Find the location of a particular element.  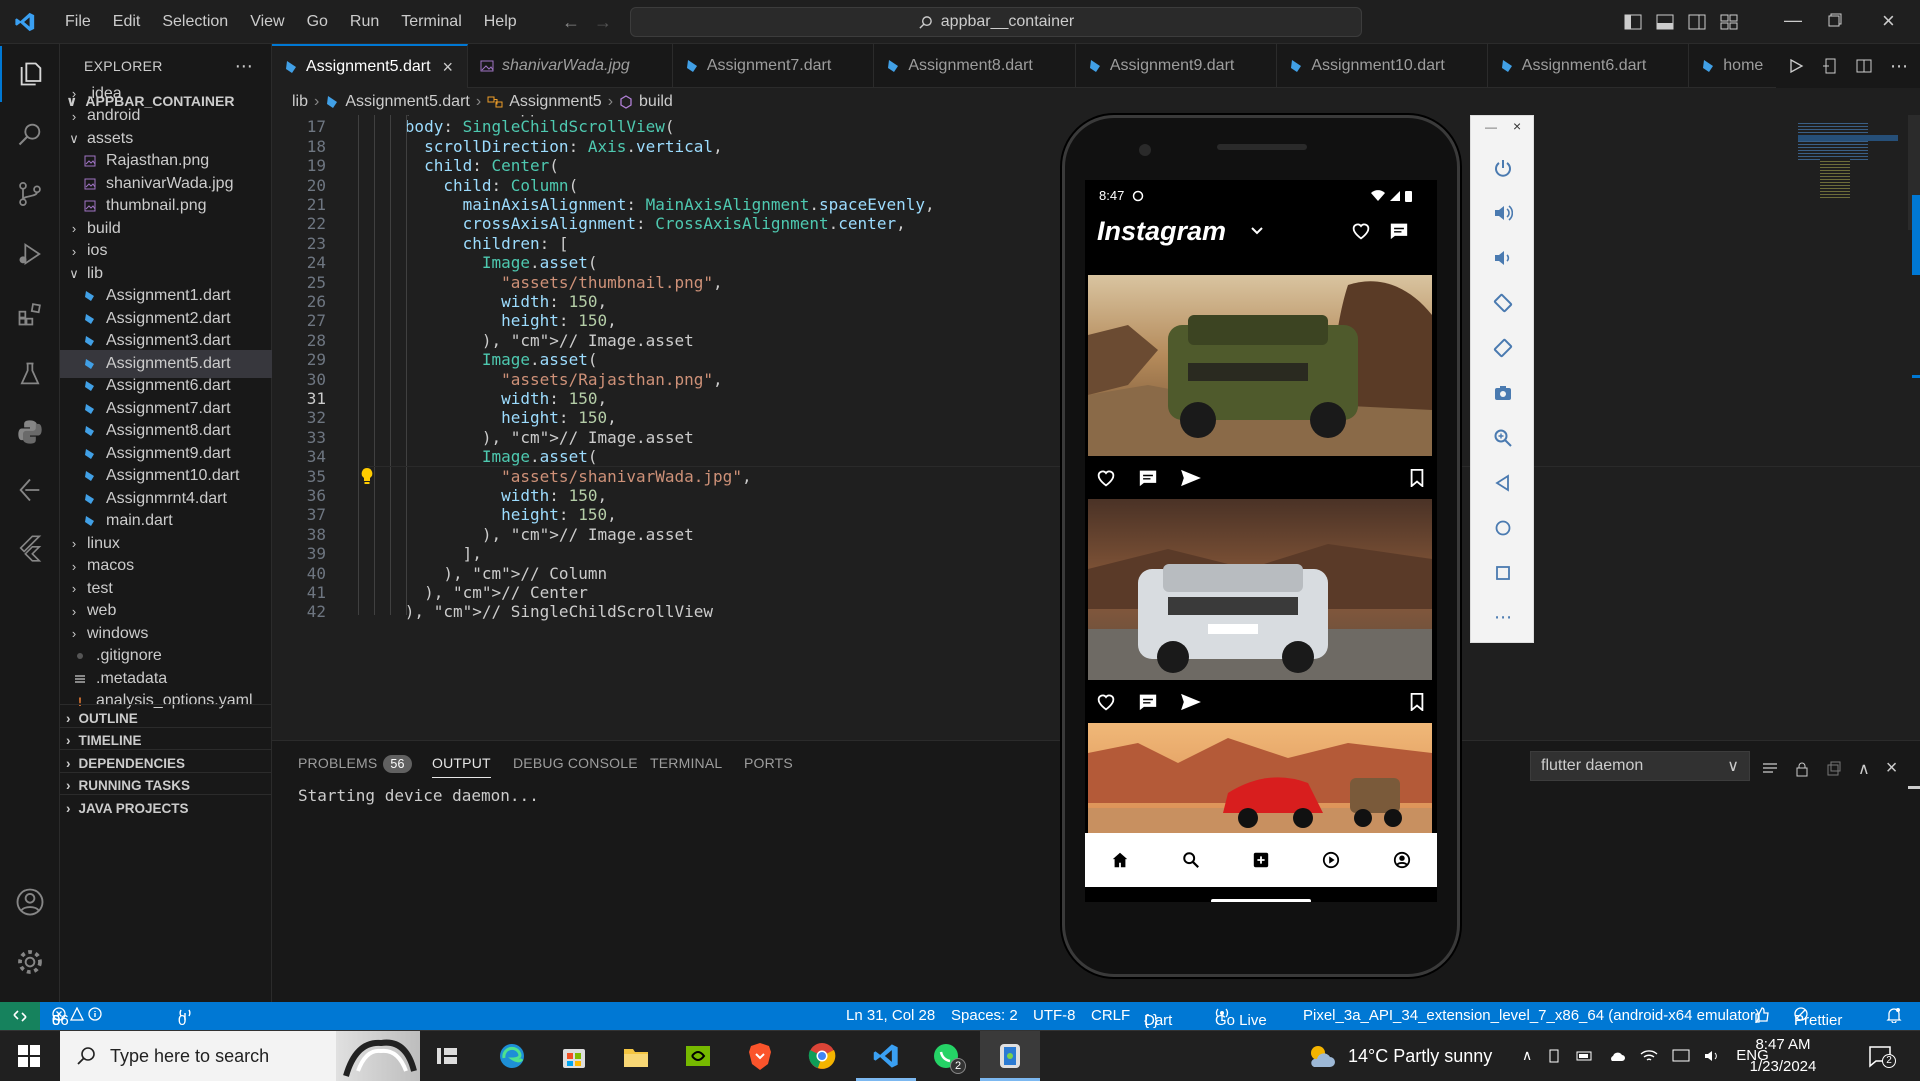

extensions-icon is located at coordinates (30, 314).